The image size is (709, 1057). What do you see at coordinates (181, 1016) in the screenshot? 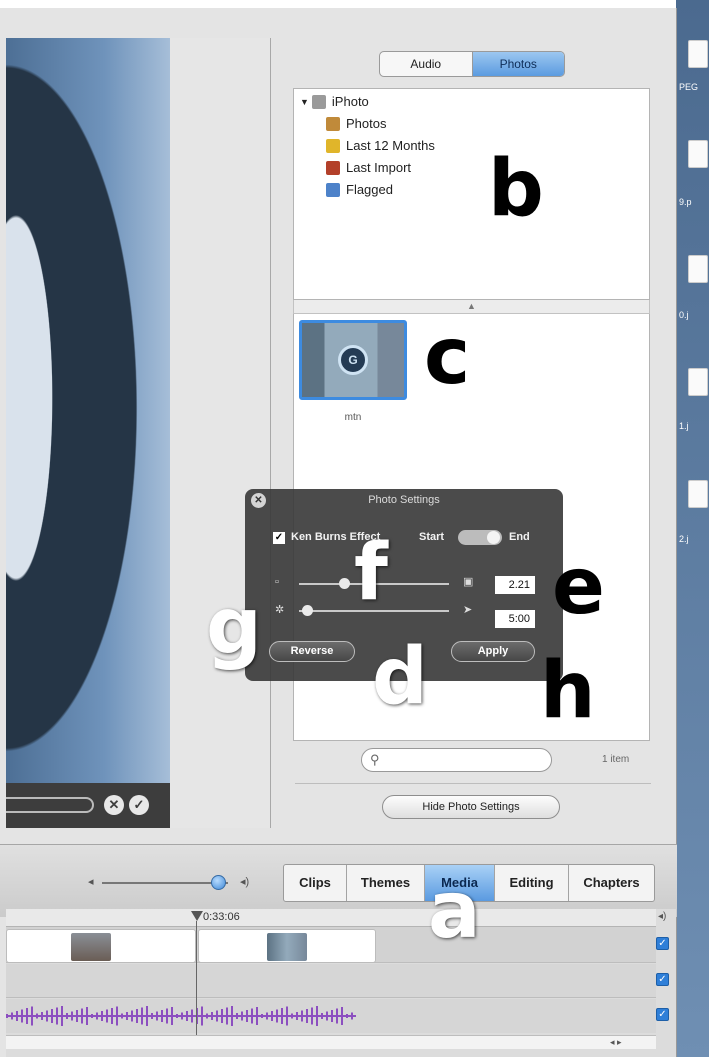
I see `audio-waveform` at bounding box center [181, 1016].